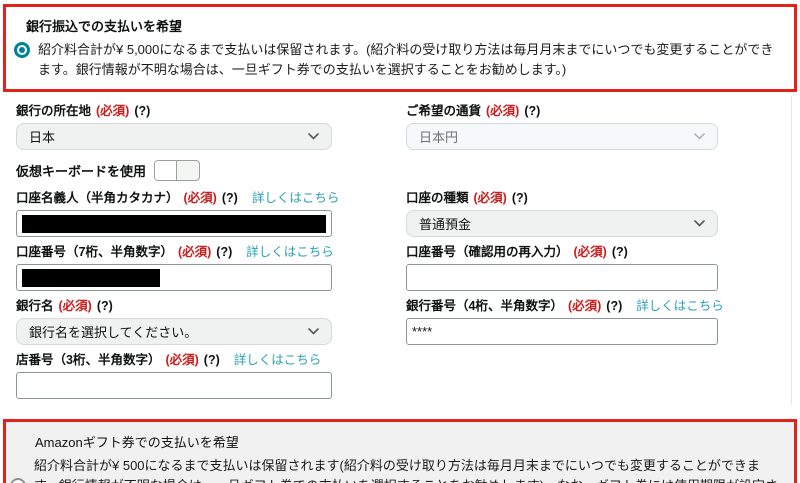 The width and height of the screenshot is (800, 483). I want to click on currency-label: ご希望の通貨, so click(444, 111).